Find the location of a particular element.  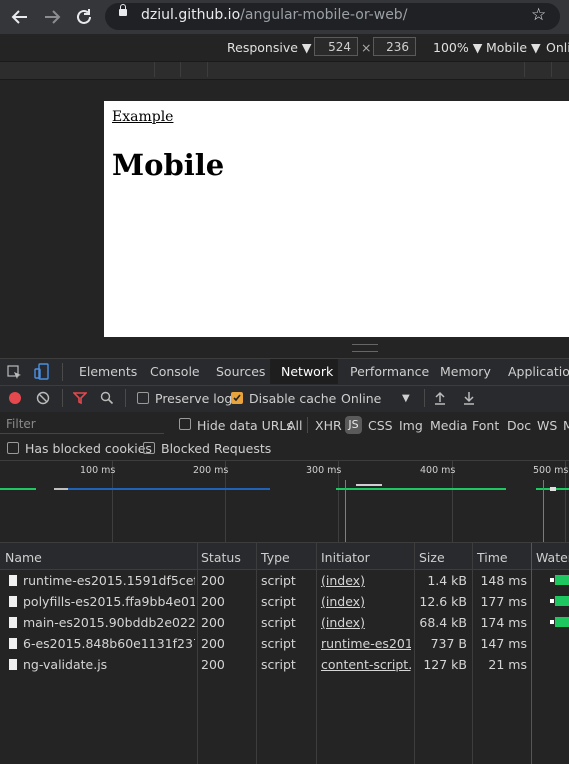

tab-network: Network is located at coordinates (307, 371).